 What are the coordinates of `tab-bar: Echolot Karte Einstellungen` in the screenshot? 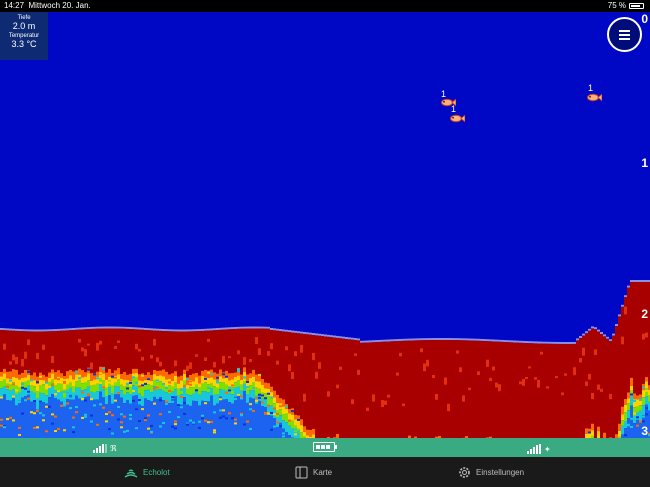 It's located at (325, 472).